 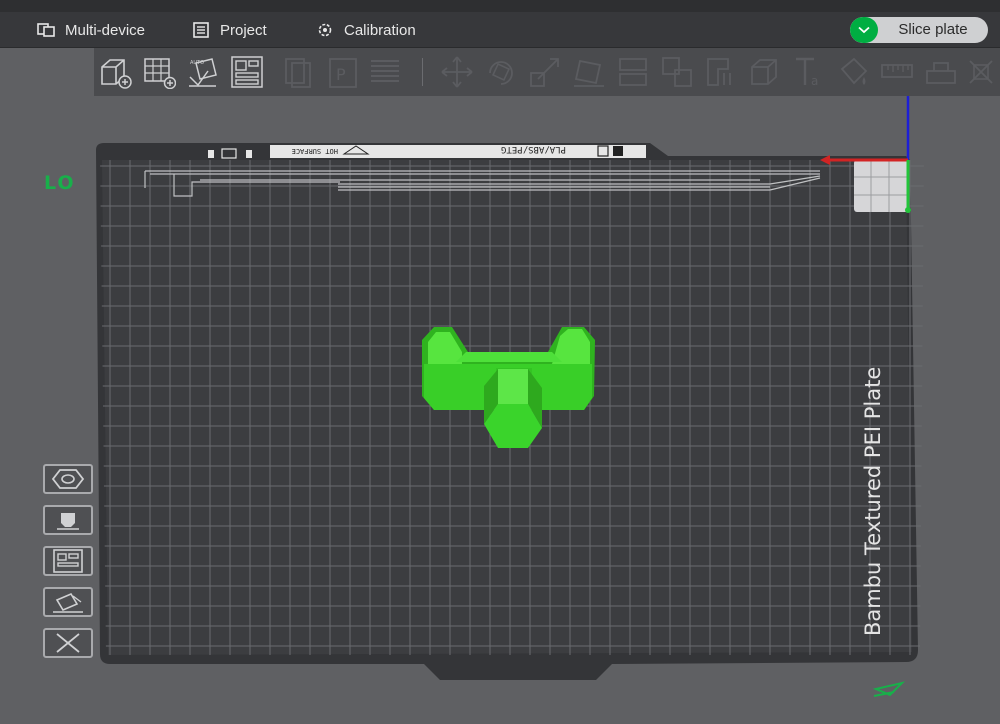 What do you see at coordinates (299, 72) in the screenshot?
I see `copy-icon` at bounding box center [299, 72].